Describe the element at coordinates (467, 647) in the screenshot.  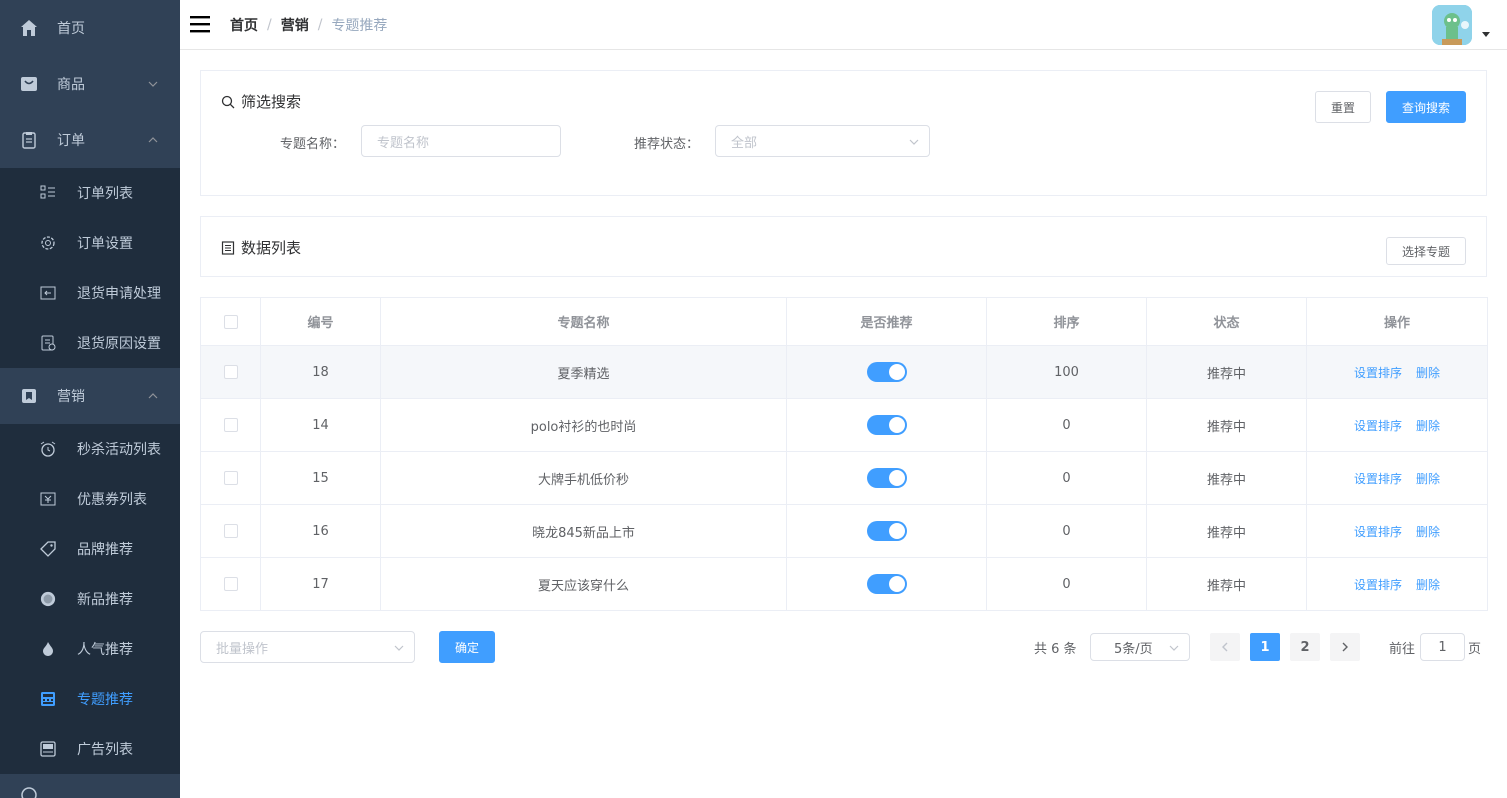
I see `batch-confirm-button: 确定` at that location.